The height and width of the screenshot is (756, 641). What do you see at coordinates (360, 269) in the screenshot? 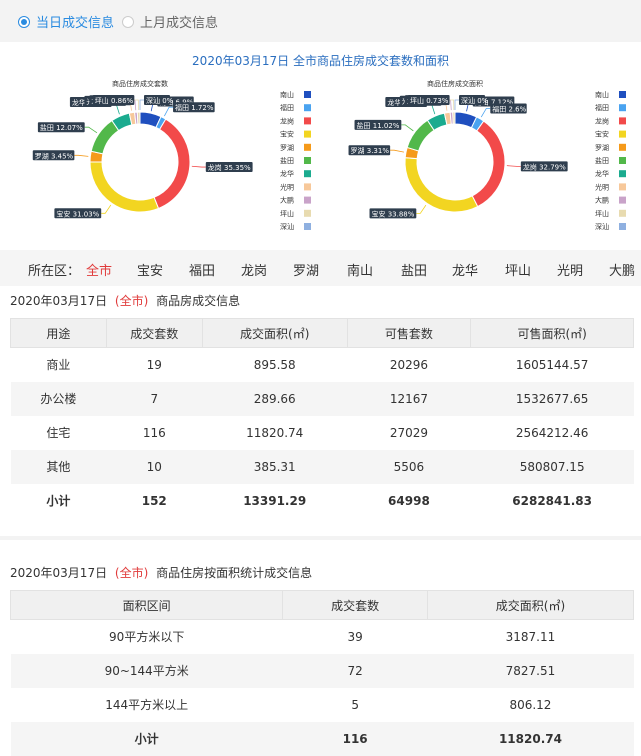
I see `district-item-nanshan: 南山` at bounding box center [360, 269].